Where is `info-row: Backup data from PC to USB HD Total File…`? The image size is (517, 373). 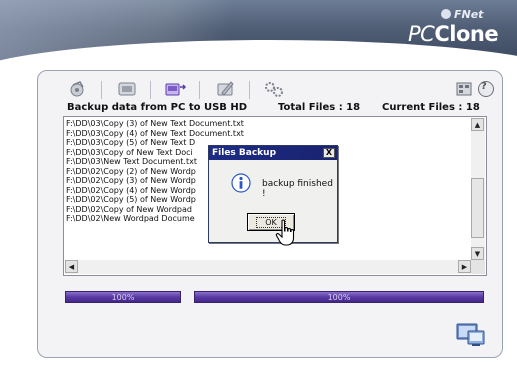 info-row: Backup data from PC to USB HD Total File… is located at coordinates (278, 108).